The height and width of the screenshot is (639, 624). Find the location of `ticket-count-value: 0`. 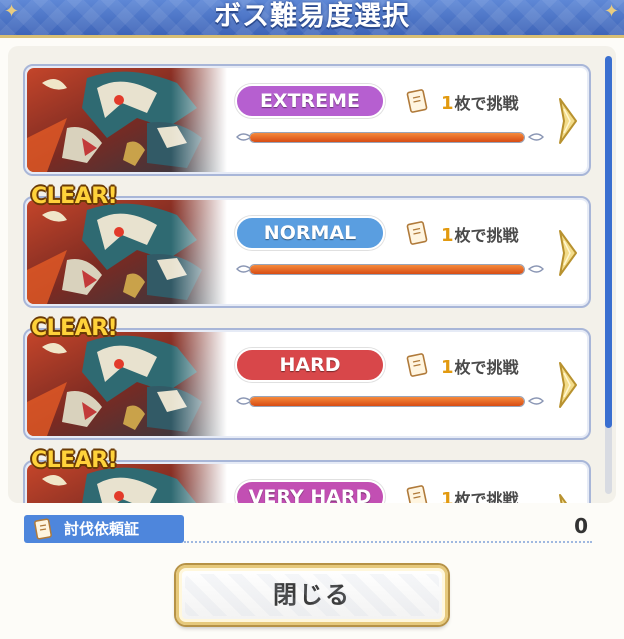

ticket-count-value: 0 is located at coordinates (581, 526).